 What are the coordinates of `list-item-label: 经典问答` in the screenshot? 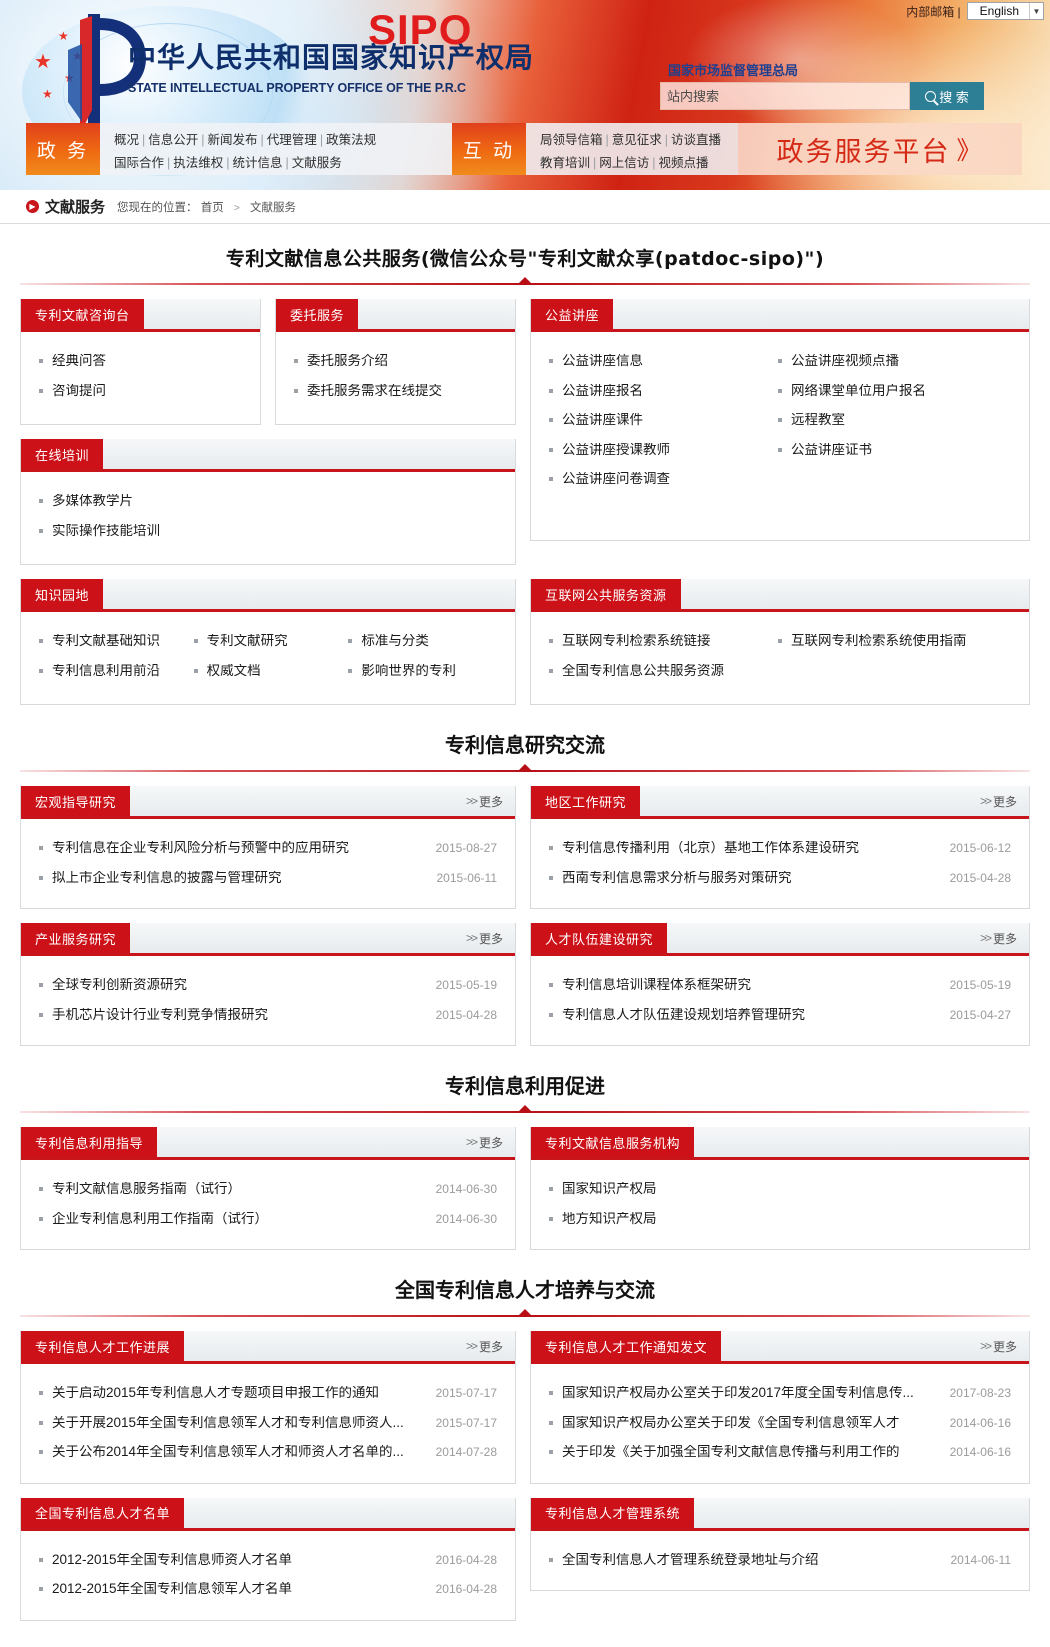 It's located at (79, 361).